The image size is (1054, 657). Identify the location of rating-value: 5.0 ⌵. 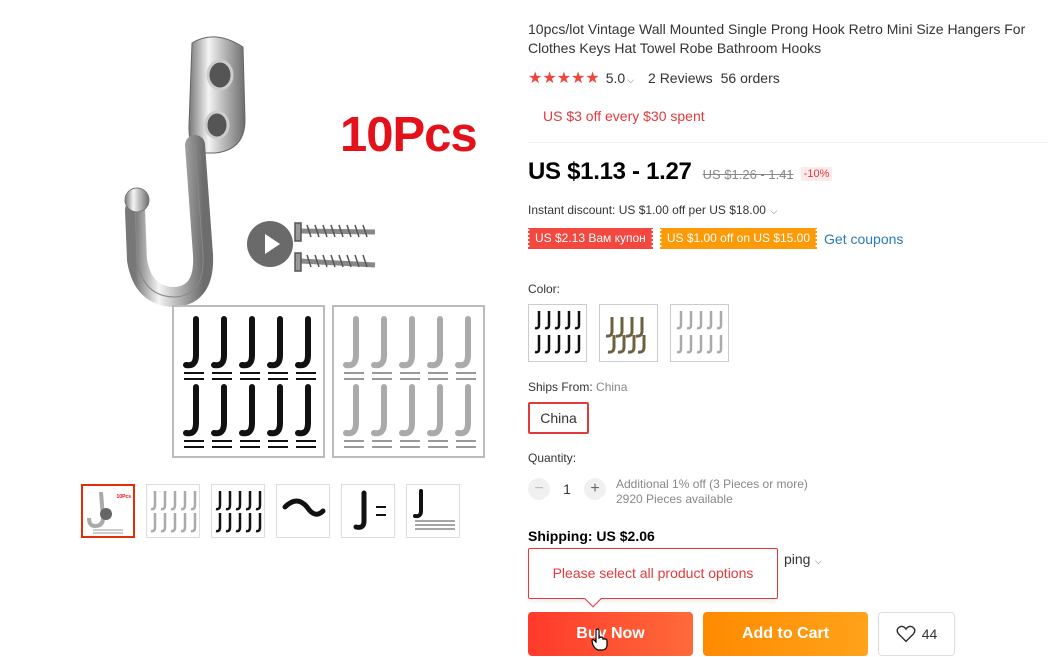
(620, 78).